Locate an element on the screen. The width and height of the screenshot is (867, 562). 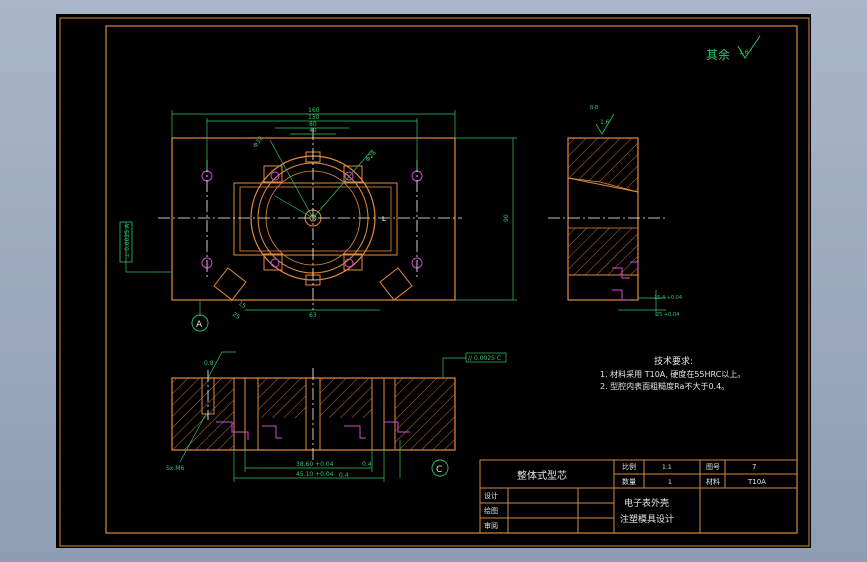
scale-value: 1:1 is located at coordinates (667, 467).